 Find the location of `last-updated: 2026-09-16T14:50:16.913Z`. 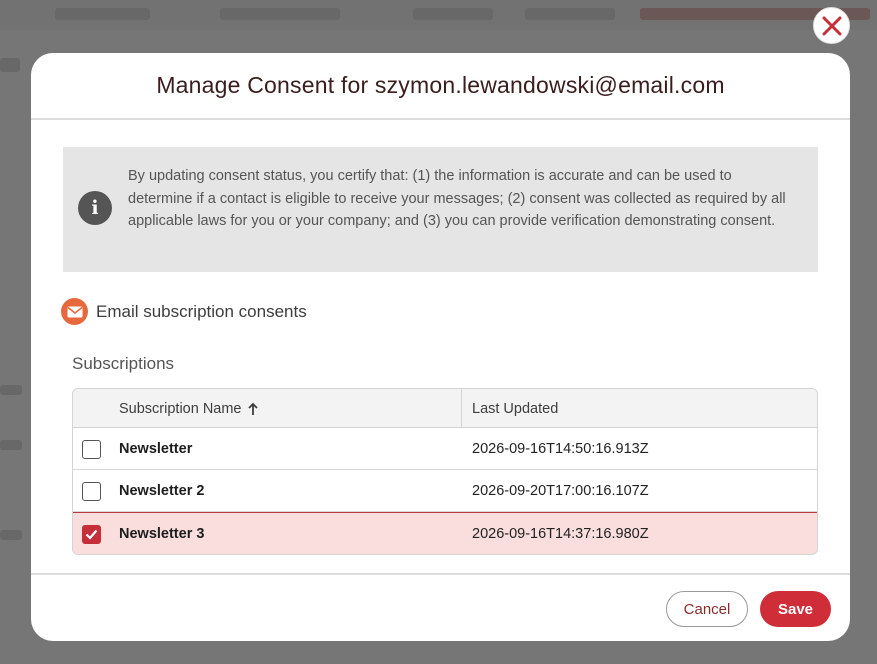

last-updated: 2026-09-16T14:50:16.913Z is located at coordinates (560, 449).